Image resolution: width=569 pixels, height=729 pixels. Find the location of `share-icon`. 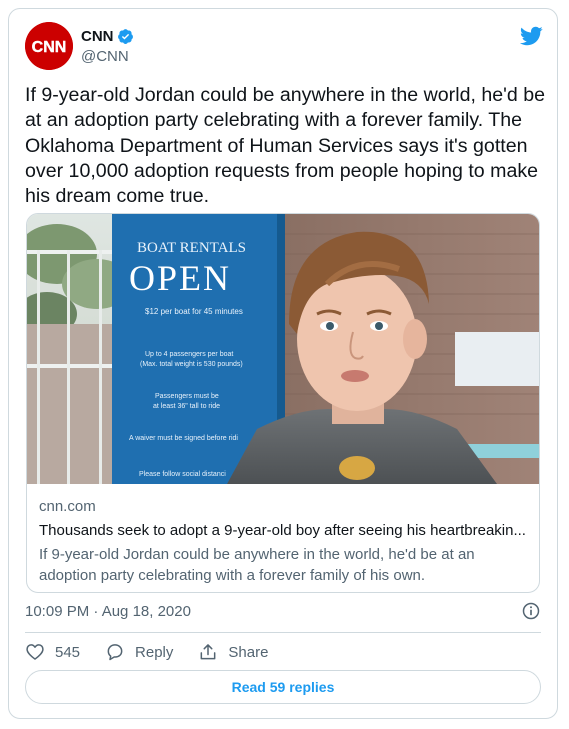

share-icon is located at coordinates (208, 652).